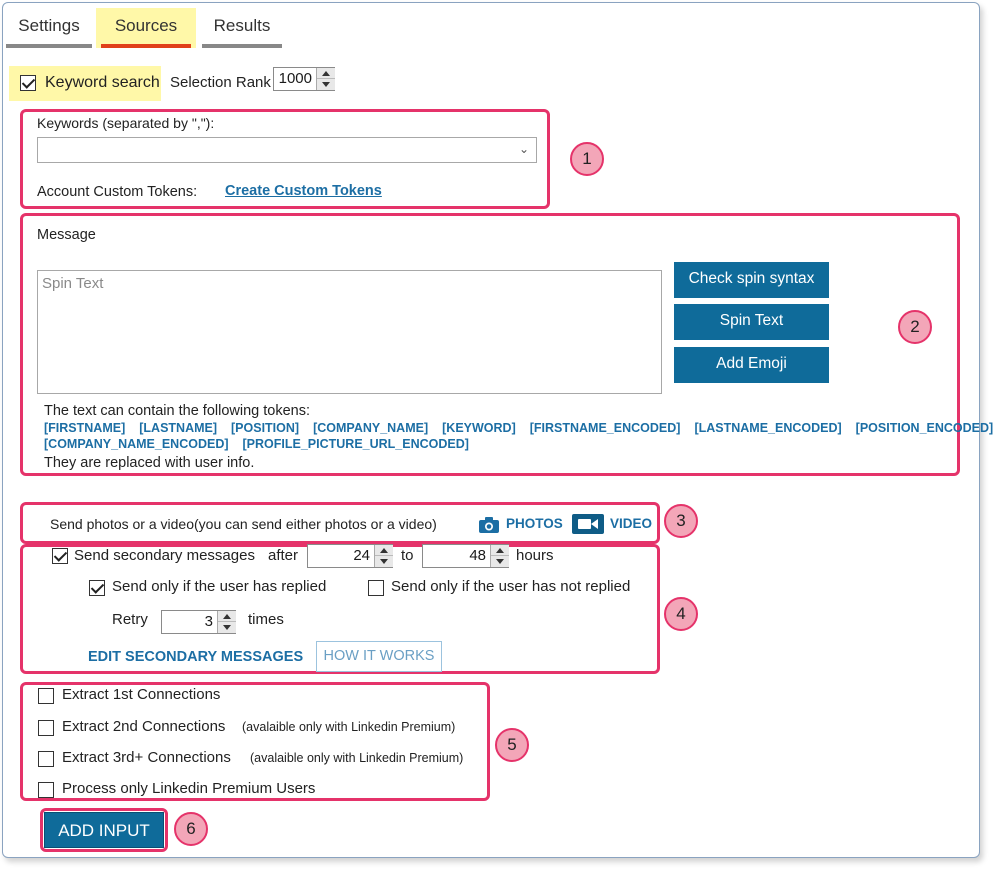 This screenshot has width=996, height=874. I want to click on add-input-button: ADD INPUT, so click(104, 830).